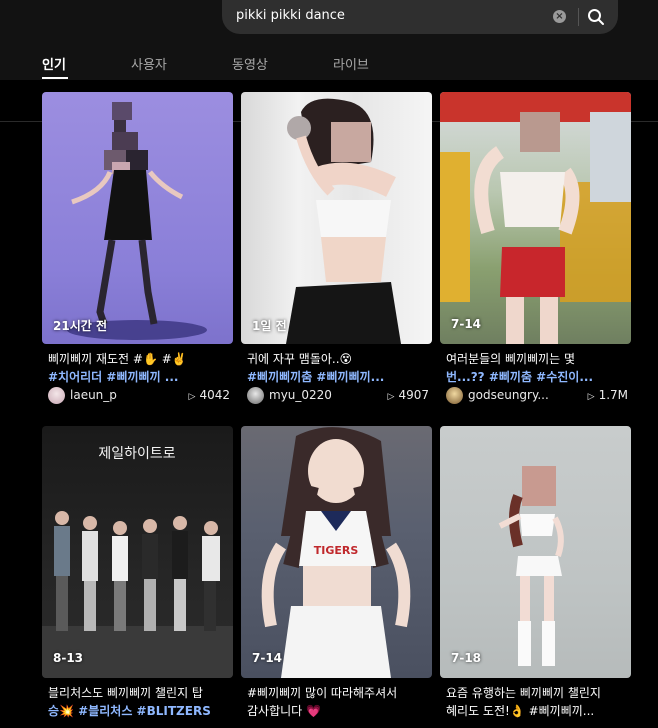  What do you see at coordinates (523, 693) in the screenshot?
I see `caption-line-1: 요즘 유행하는 삐끼삐끼 챌린지` at bounding box center [523, 693].